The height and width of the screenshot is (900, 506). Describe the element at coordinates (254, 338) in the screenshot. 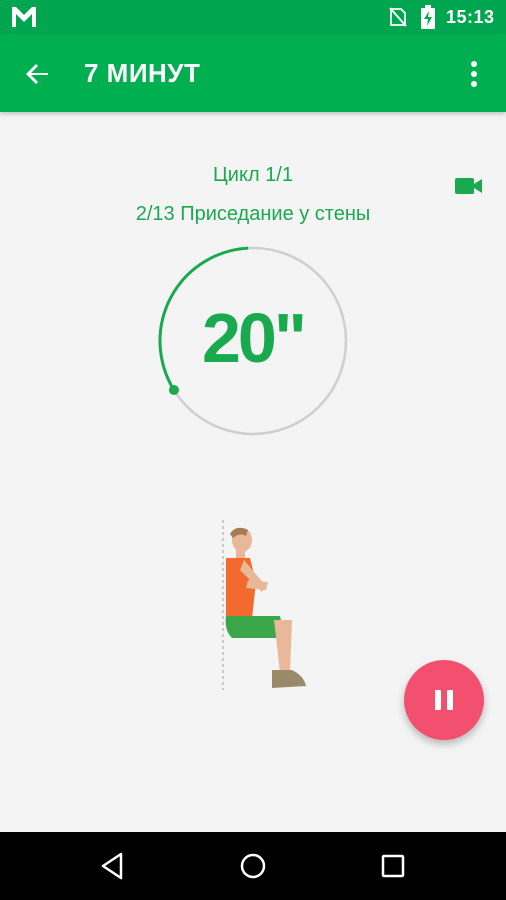

I see `timer-value: 20"` at that location.